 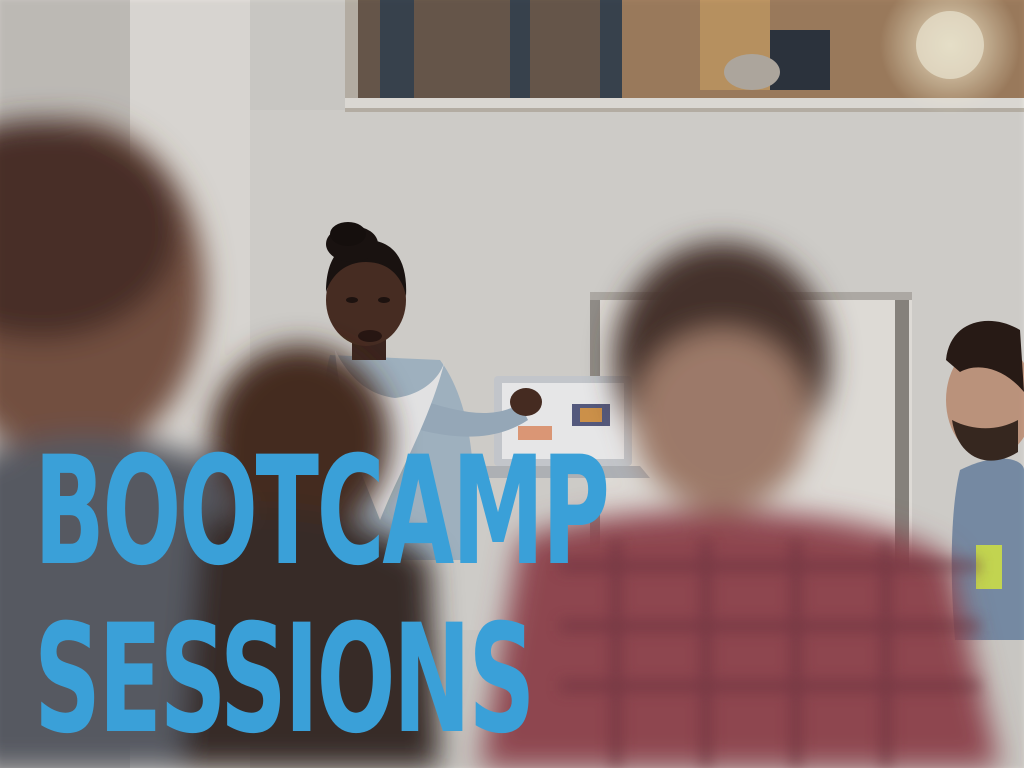 I want to click on slide-title-line-2: SESSIONS, so click(x=284, y=680).